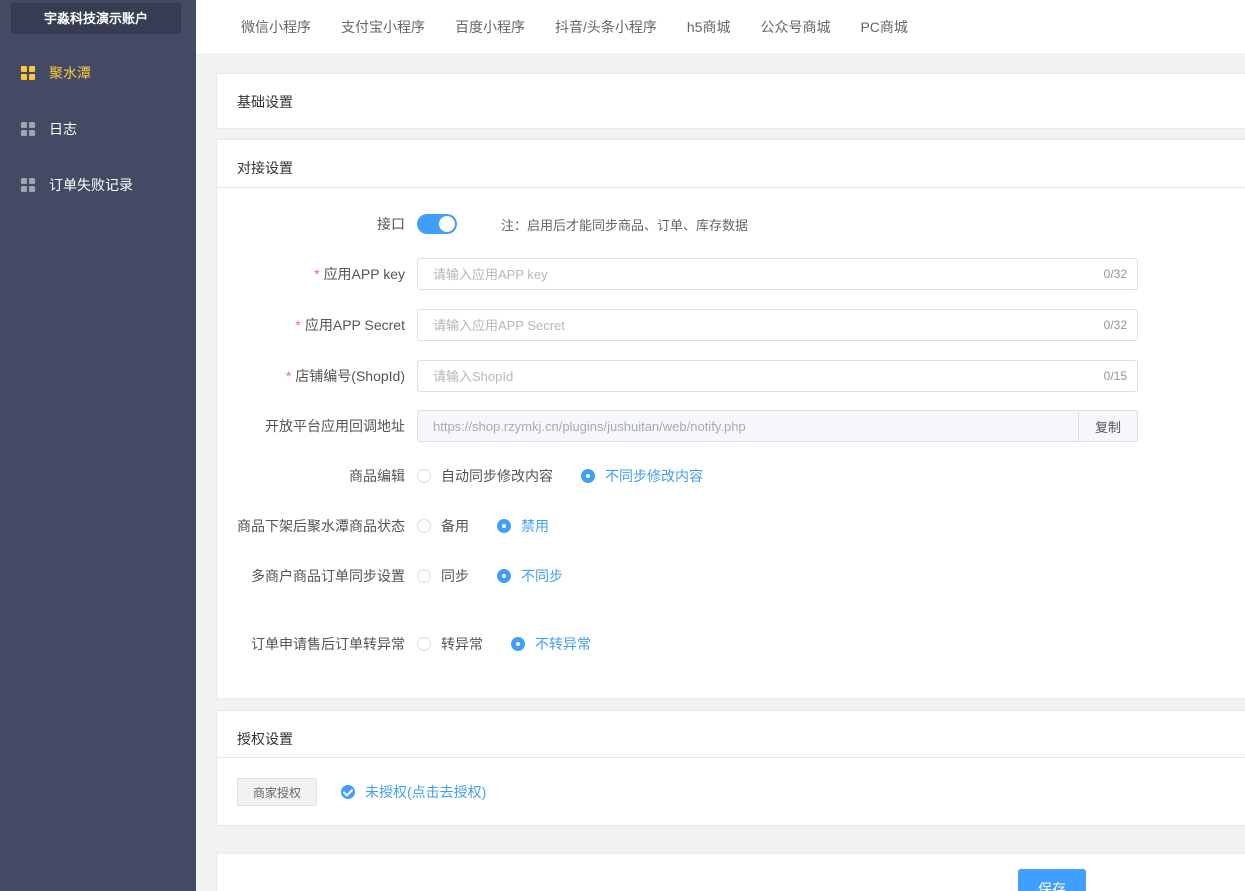 This screenshot has height=891, width=1245. What do you see at coordinates (730, 101) in the screenshot?
I see `basic-settings-card: 基础设置` at bounding box center [730, 101].